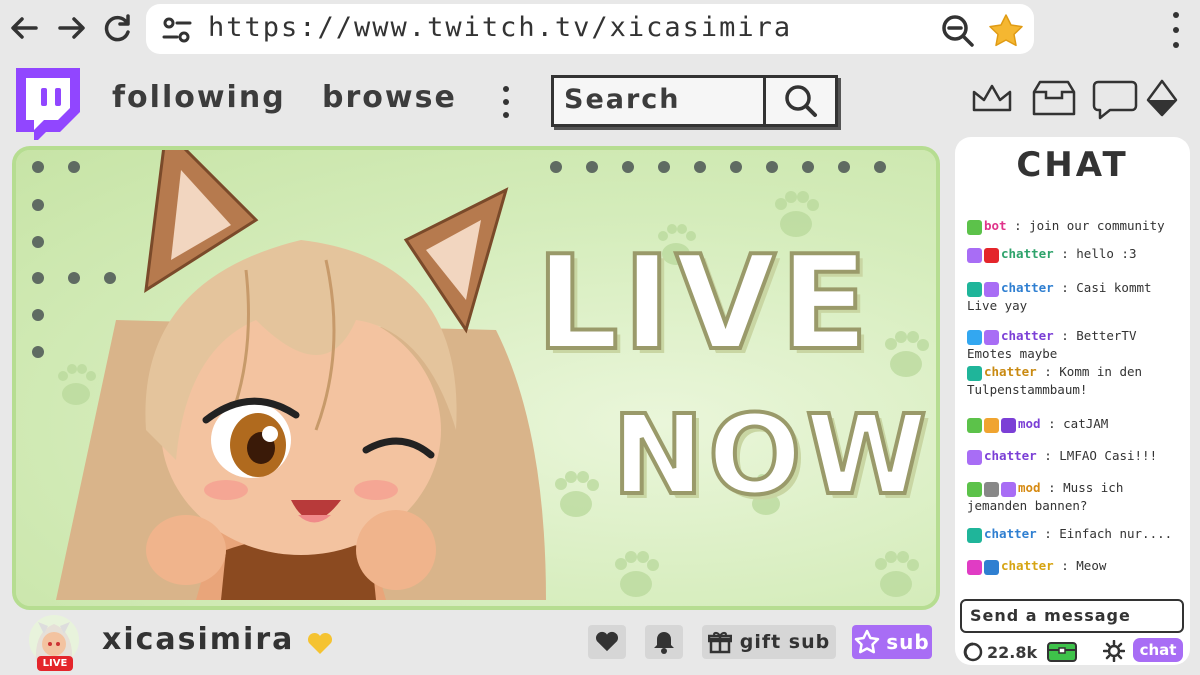 The image size is (1200, 675). Describe the element at coordinates (1078, 424) in the screenshot. I see `chat-message: mod : catJAM` at that location.